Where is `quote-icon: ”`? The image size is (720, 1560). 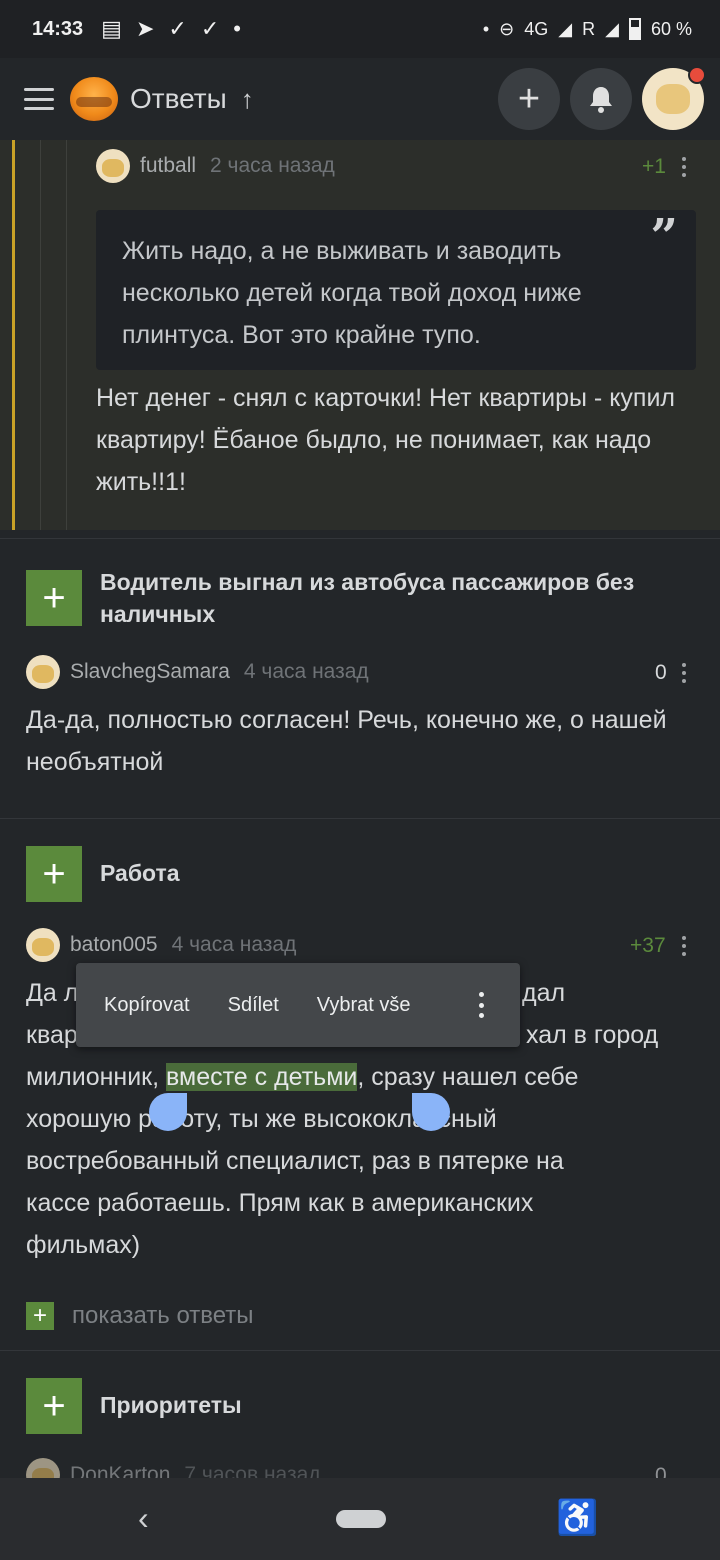 quote-icon: ” is located at coordinates (664, 237).